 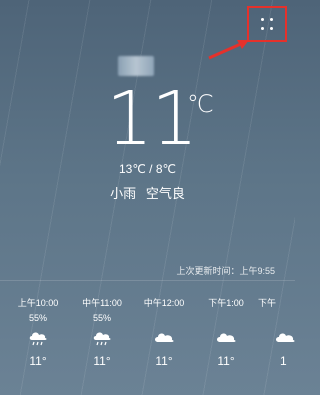 I want to click on last-update-text: 上次更新时间：上午9:55, so click(x=225, y=271).